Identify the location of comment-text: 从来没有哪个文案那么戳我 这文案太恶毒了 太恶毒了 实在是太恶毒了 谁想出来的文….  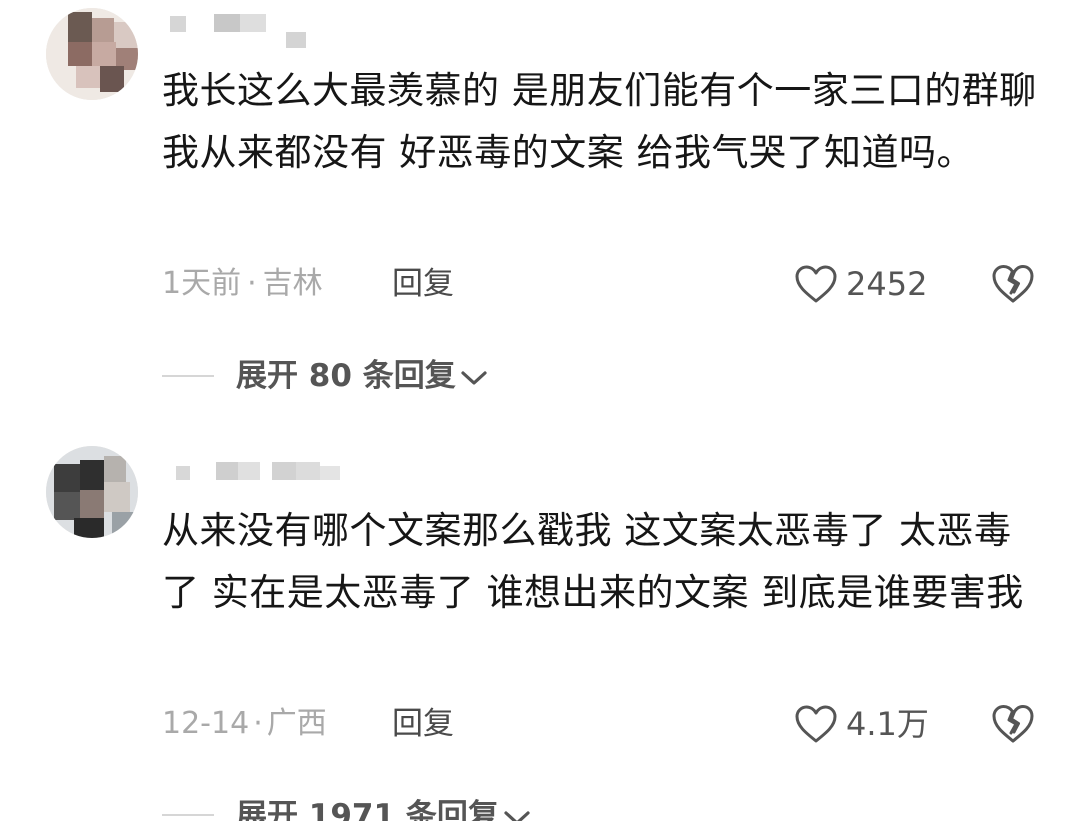
(593, 561).